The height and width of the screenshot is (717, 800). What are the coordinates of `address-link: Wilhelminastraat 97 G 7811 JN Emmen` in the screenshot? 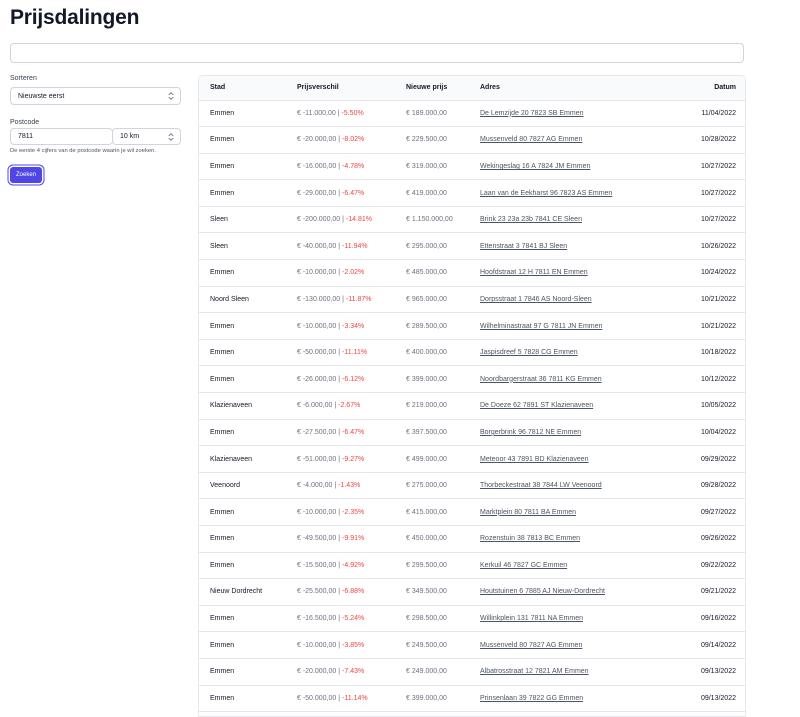 It's located at (541, 326).